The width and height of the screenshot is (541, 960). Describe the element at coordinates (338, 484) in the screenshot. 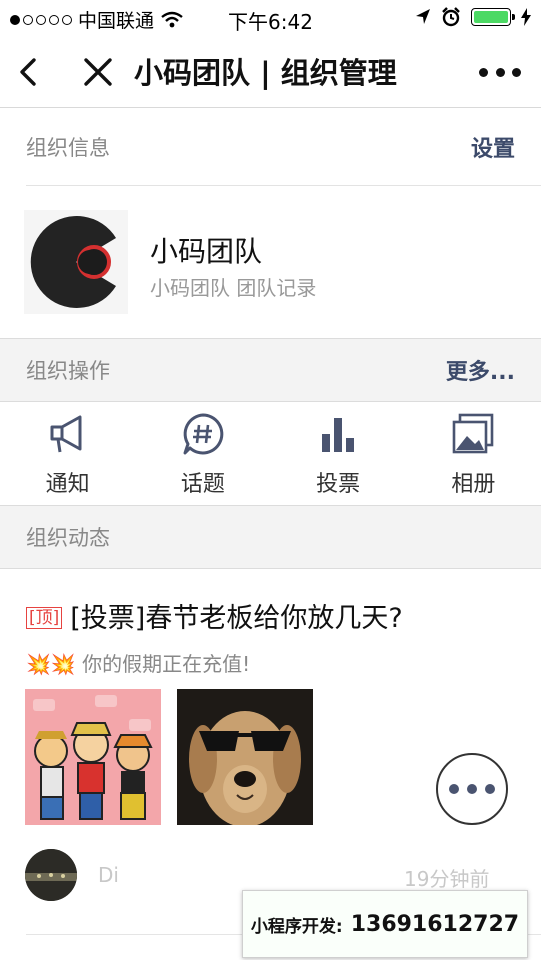

I see `op-label: 投票` at that location.